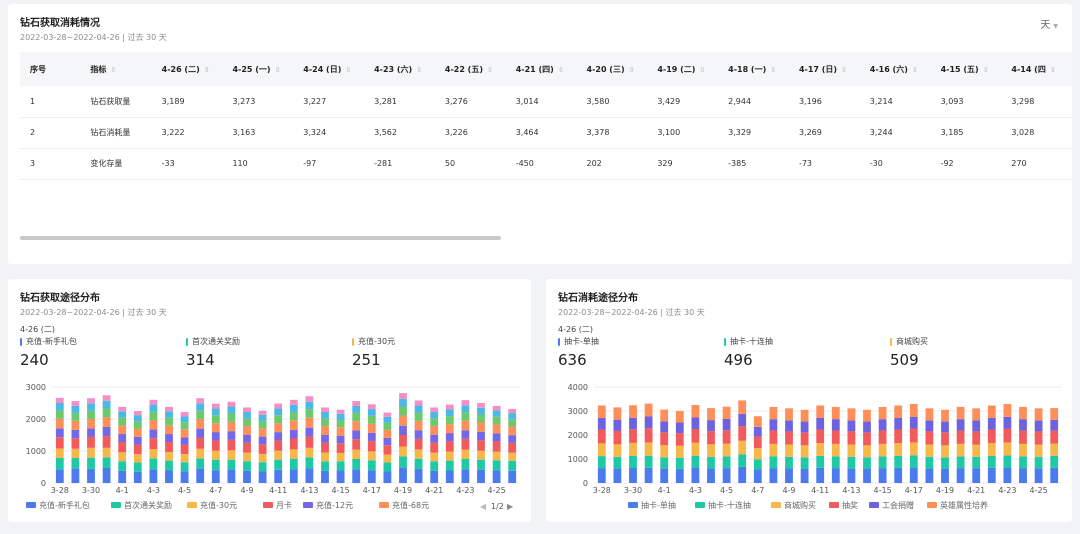 The width and height of the screenshot is (1080, 534). I want to click on legend-label: 抽卡-单抽, so click(658, 505).